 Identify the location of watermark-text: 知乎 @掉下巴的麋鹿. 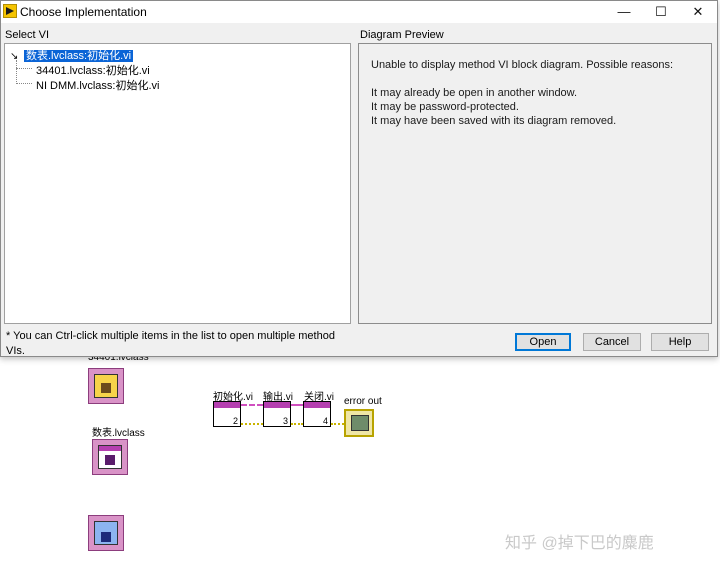
(579, 543).